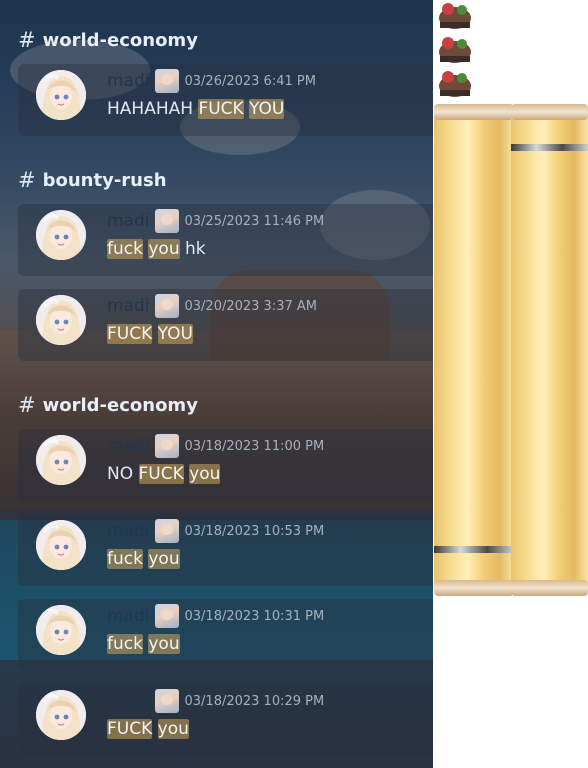  Describe the element at coordinates (225, 720) in the screenshot. I see `search-result-message: madi 03/18/2023 10:29 PM FUCK you` at that location.